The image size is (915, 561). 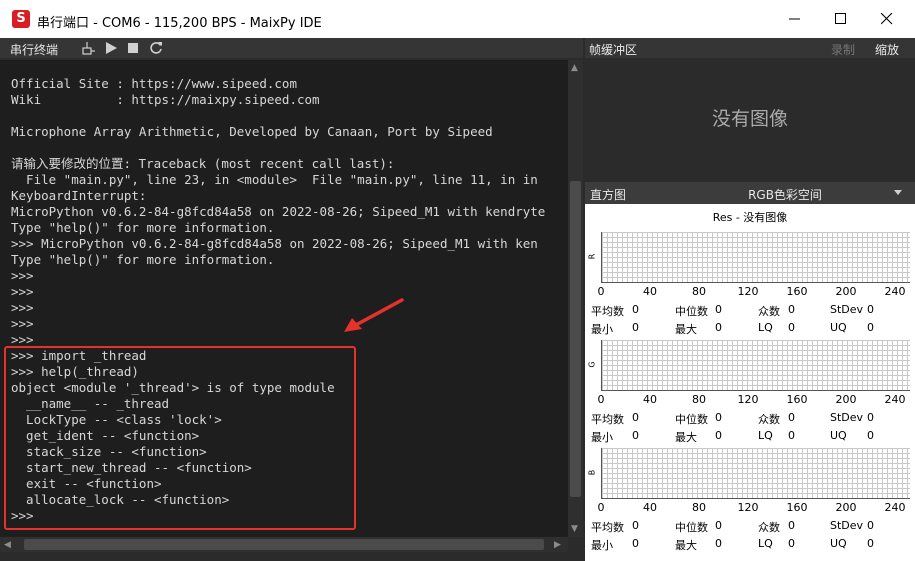 I want to click on horizontal-scrollbar: ◀ ▶, so click(x=284, y=544).